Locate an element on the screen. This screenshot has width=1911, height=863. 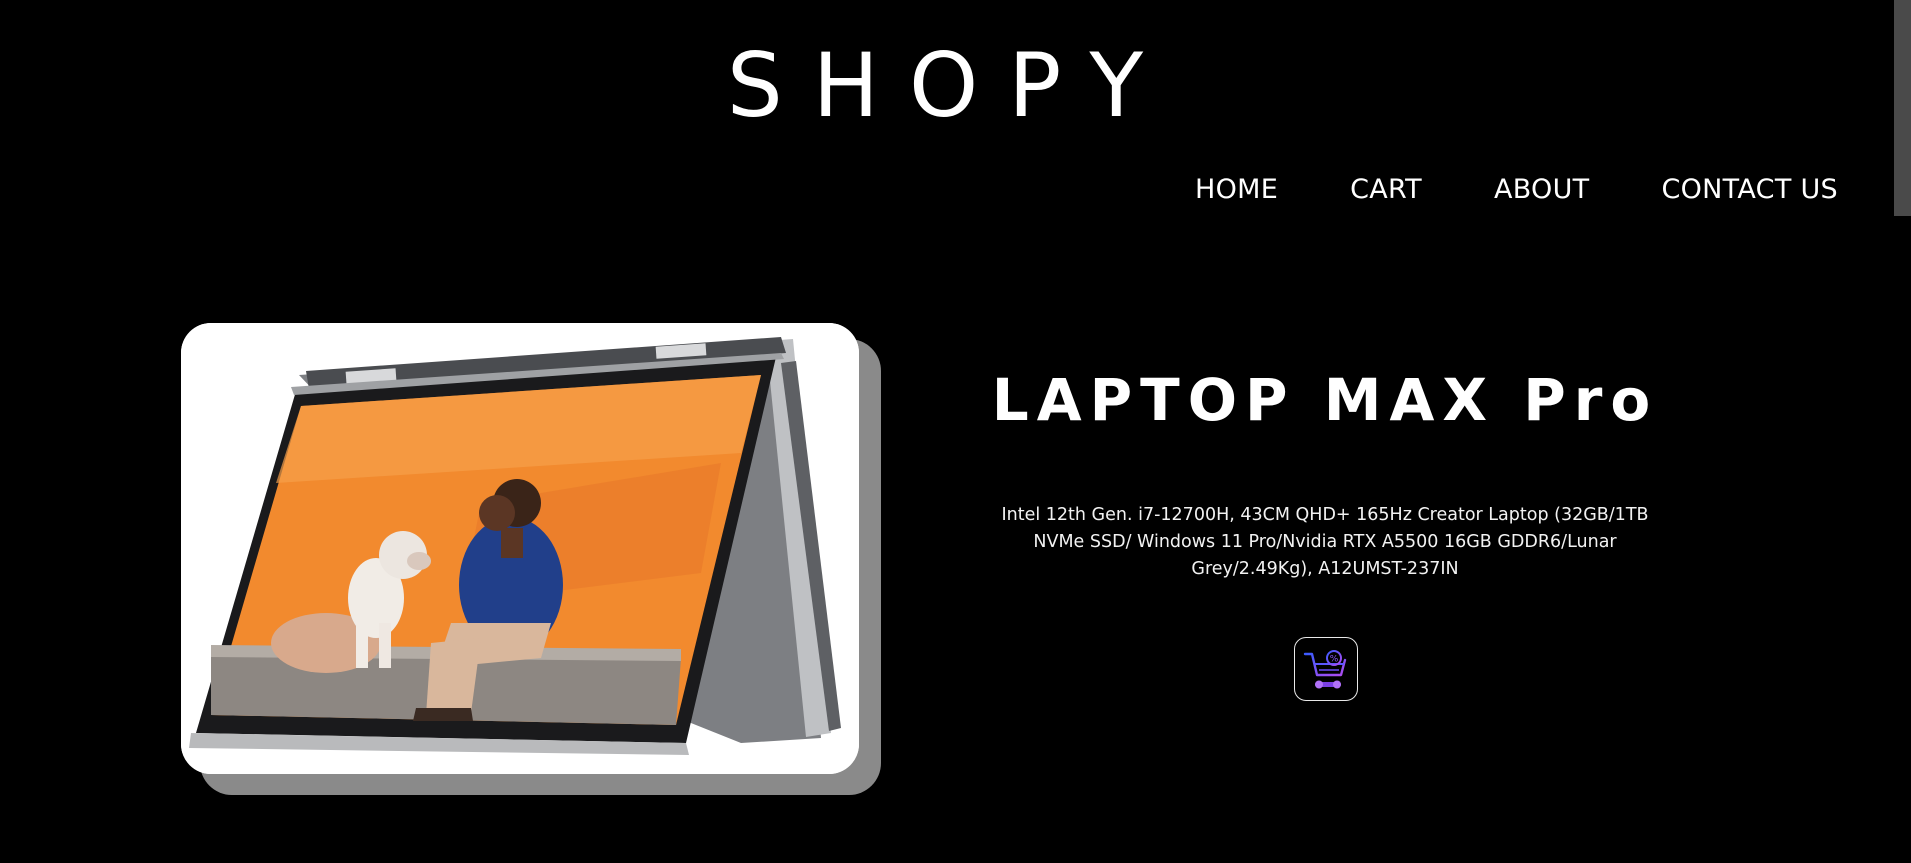
add-to-cart-button: % is located at coordinates (1326, 669).